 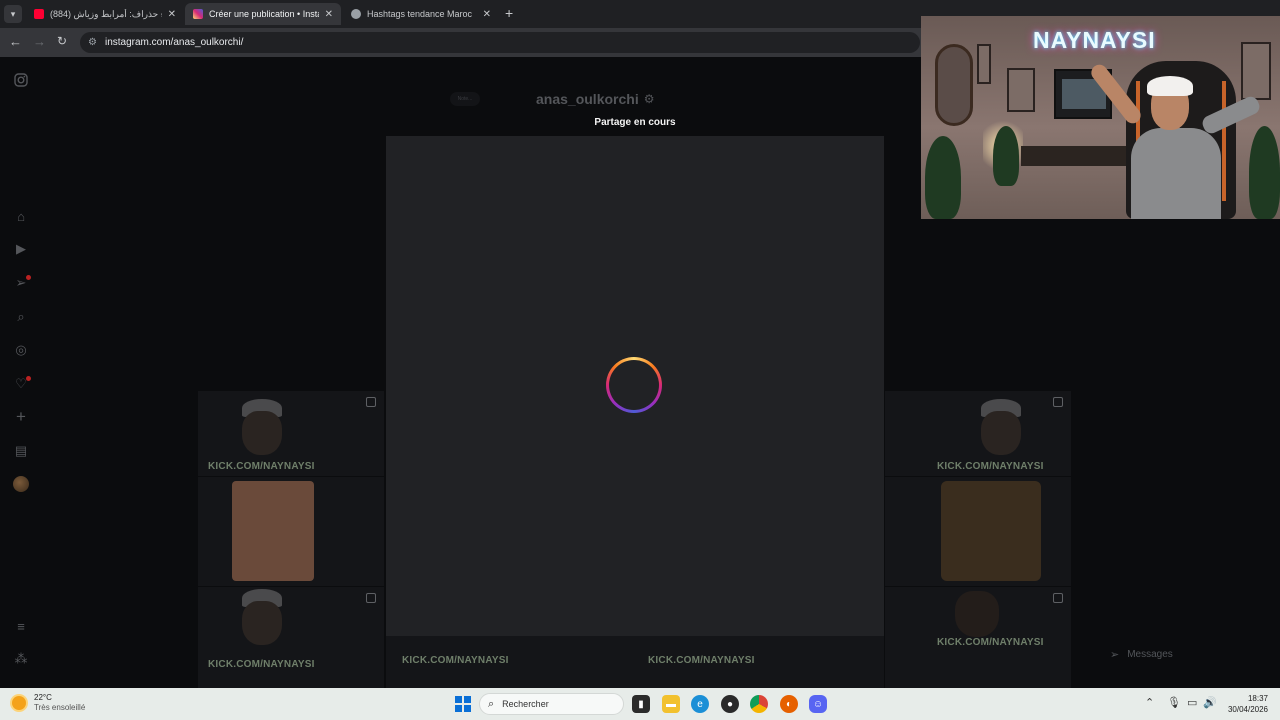 What do you see at coordinates (509, 13) in the screenshot?
I see `new-tab-button: +` at bounding box center [509, 13].